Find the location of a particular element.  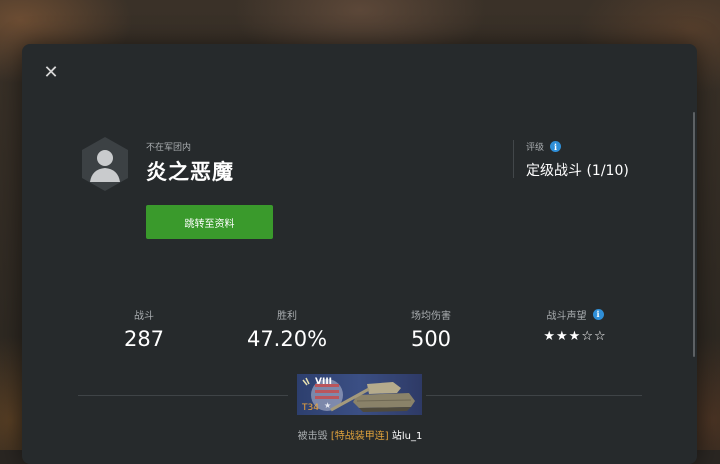

stat-label: 场均伤害 is located at coordinates (431, 316).